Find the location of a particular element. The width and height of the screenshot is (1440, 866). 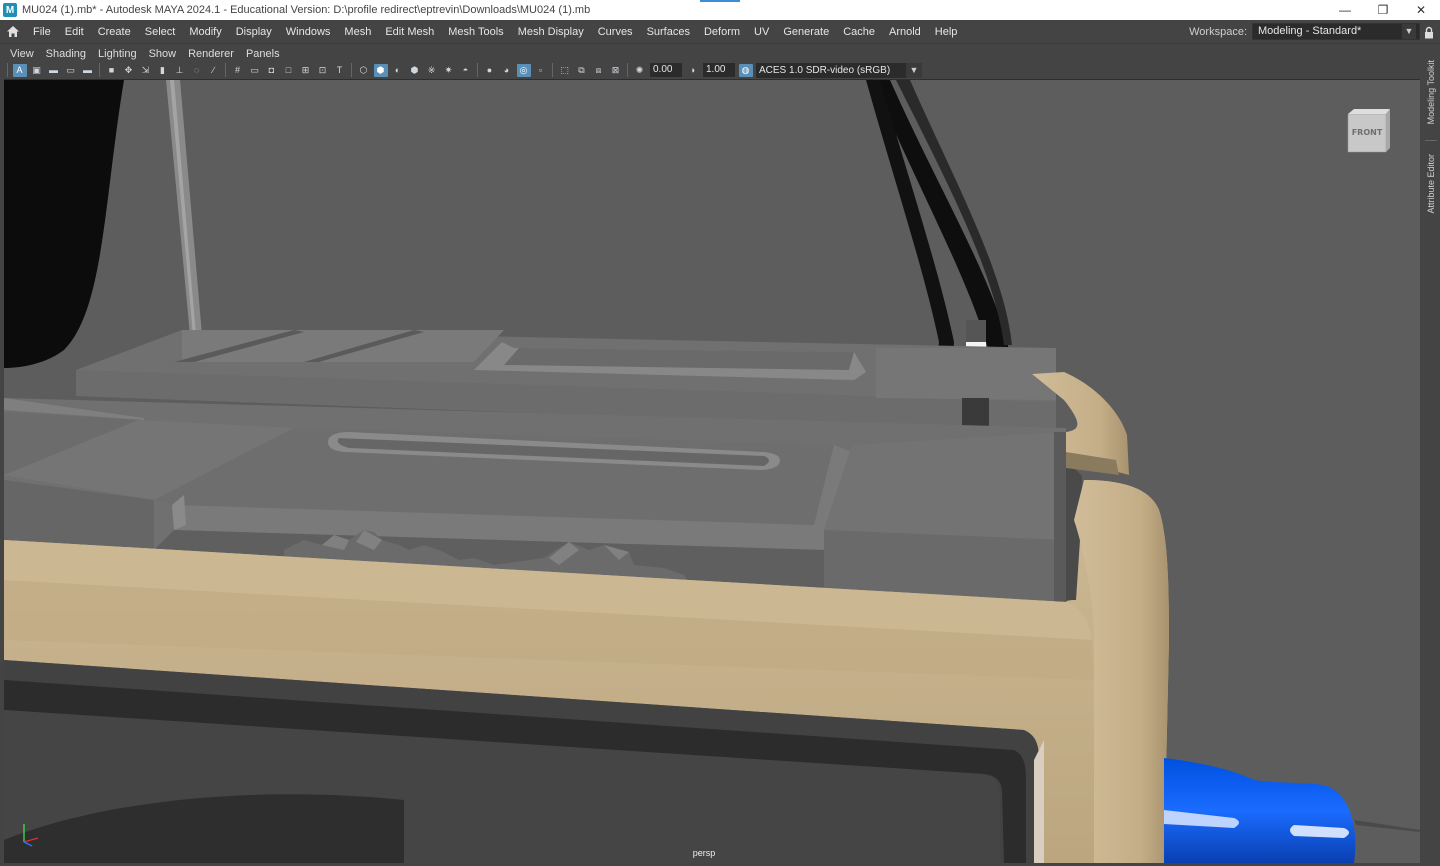

panel-menu-panels: Panels is located at coordinates (263, 54).